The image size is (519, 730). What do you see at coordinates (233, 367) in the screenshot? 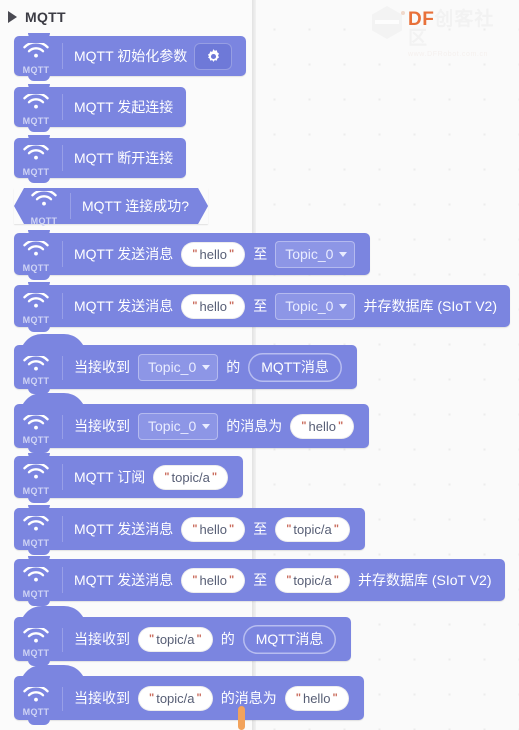
I see `block-text-2: 的` at bounding box center [233, 367].